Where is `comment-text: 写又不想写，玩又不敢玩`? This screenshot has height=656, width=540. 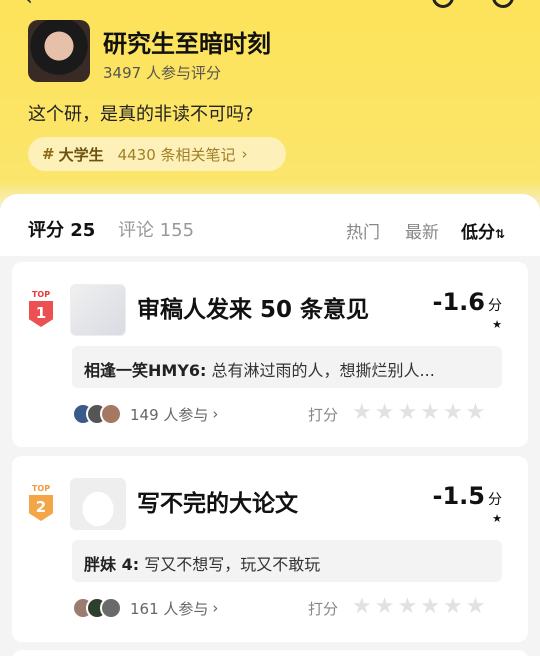 comment-text: 写又不想写，玩又不敢玩 is located at coordinates (232, 564).